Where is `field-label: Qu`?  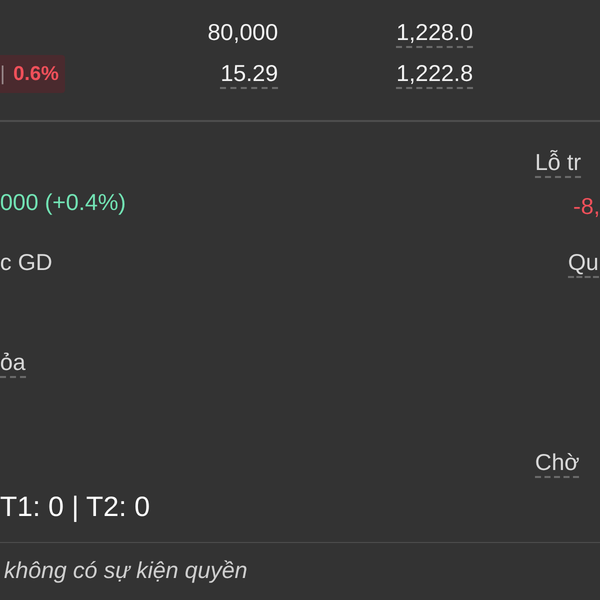
field-label: Qu is located at coordinates (583, 263).